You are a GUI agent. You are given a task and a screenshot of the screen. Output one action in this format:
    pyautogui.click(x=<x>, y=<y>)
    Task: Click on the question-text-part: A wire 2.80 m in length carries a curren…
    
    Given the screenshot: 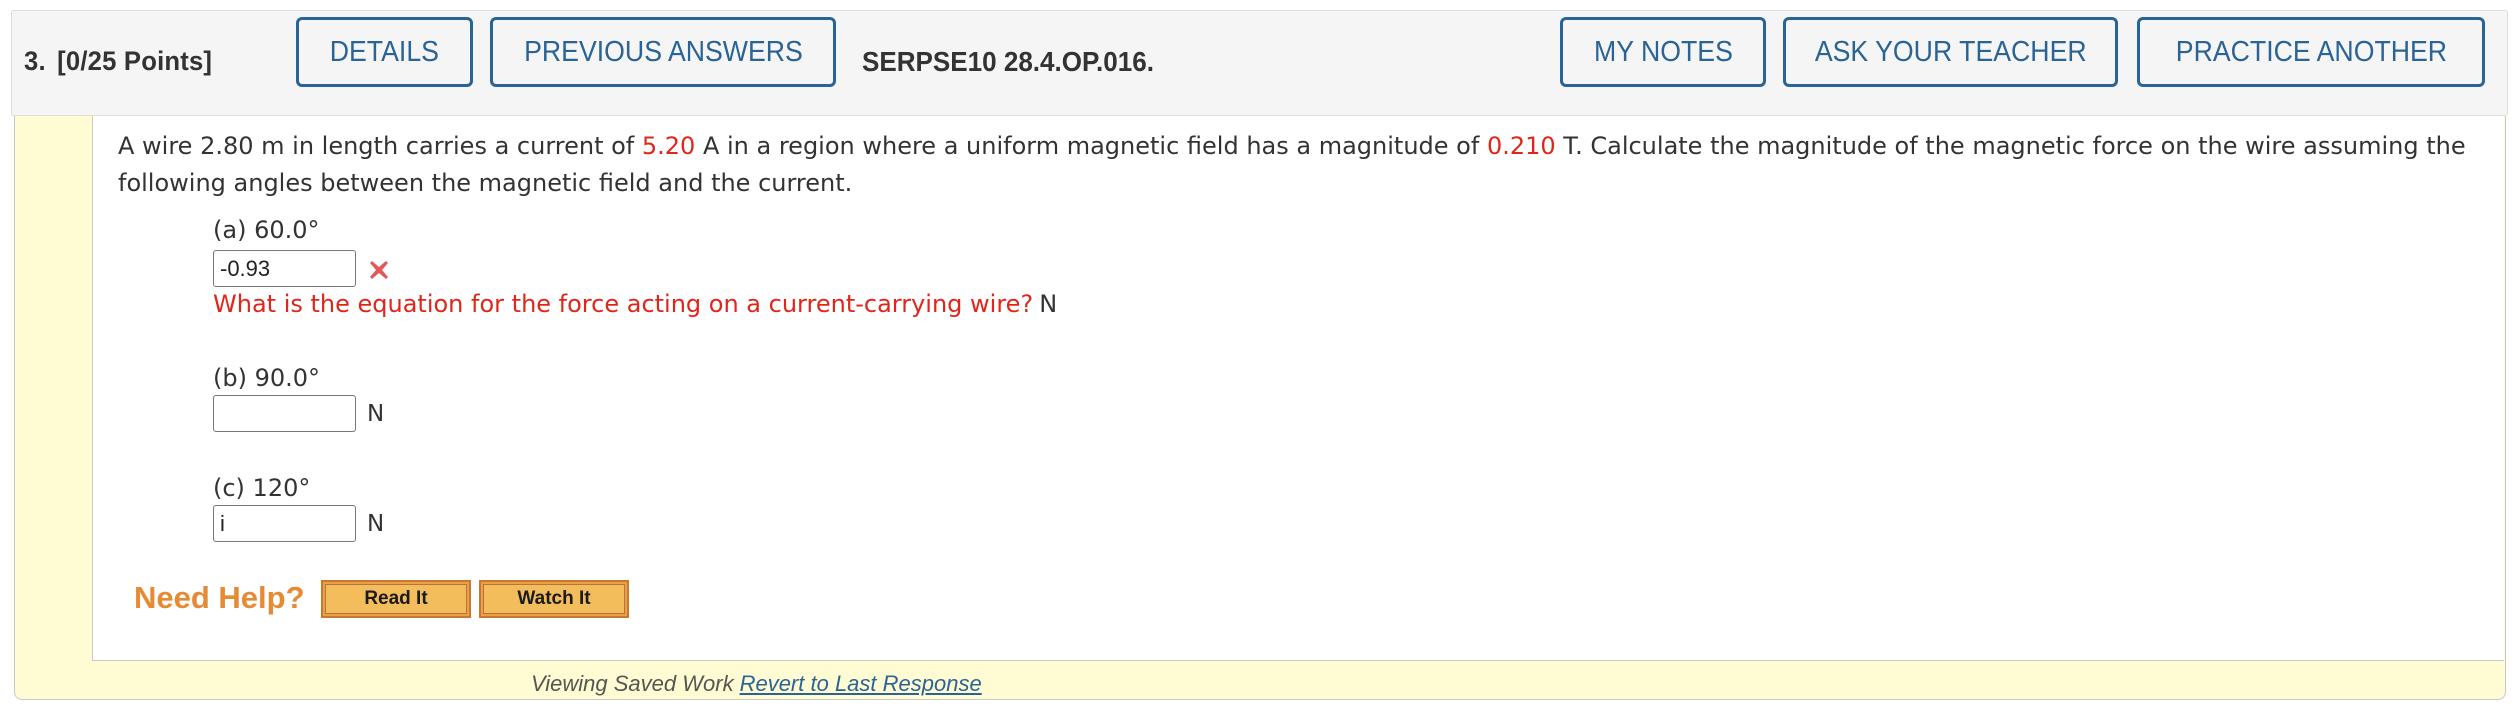 What is the action you would take?
    pyautogui.click(x=380, y=146)
    